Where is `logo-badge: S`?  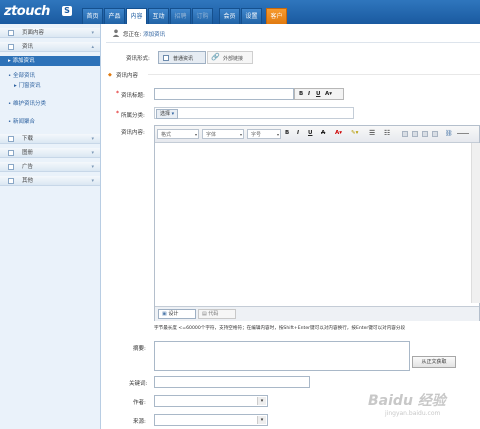
logo-badge: S is located at coordinates (67, 11).